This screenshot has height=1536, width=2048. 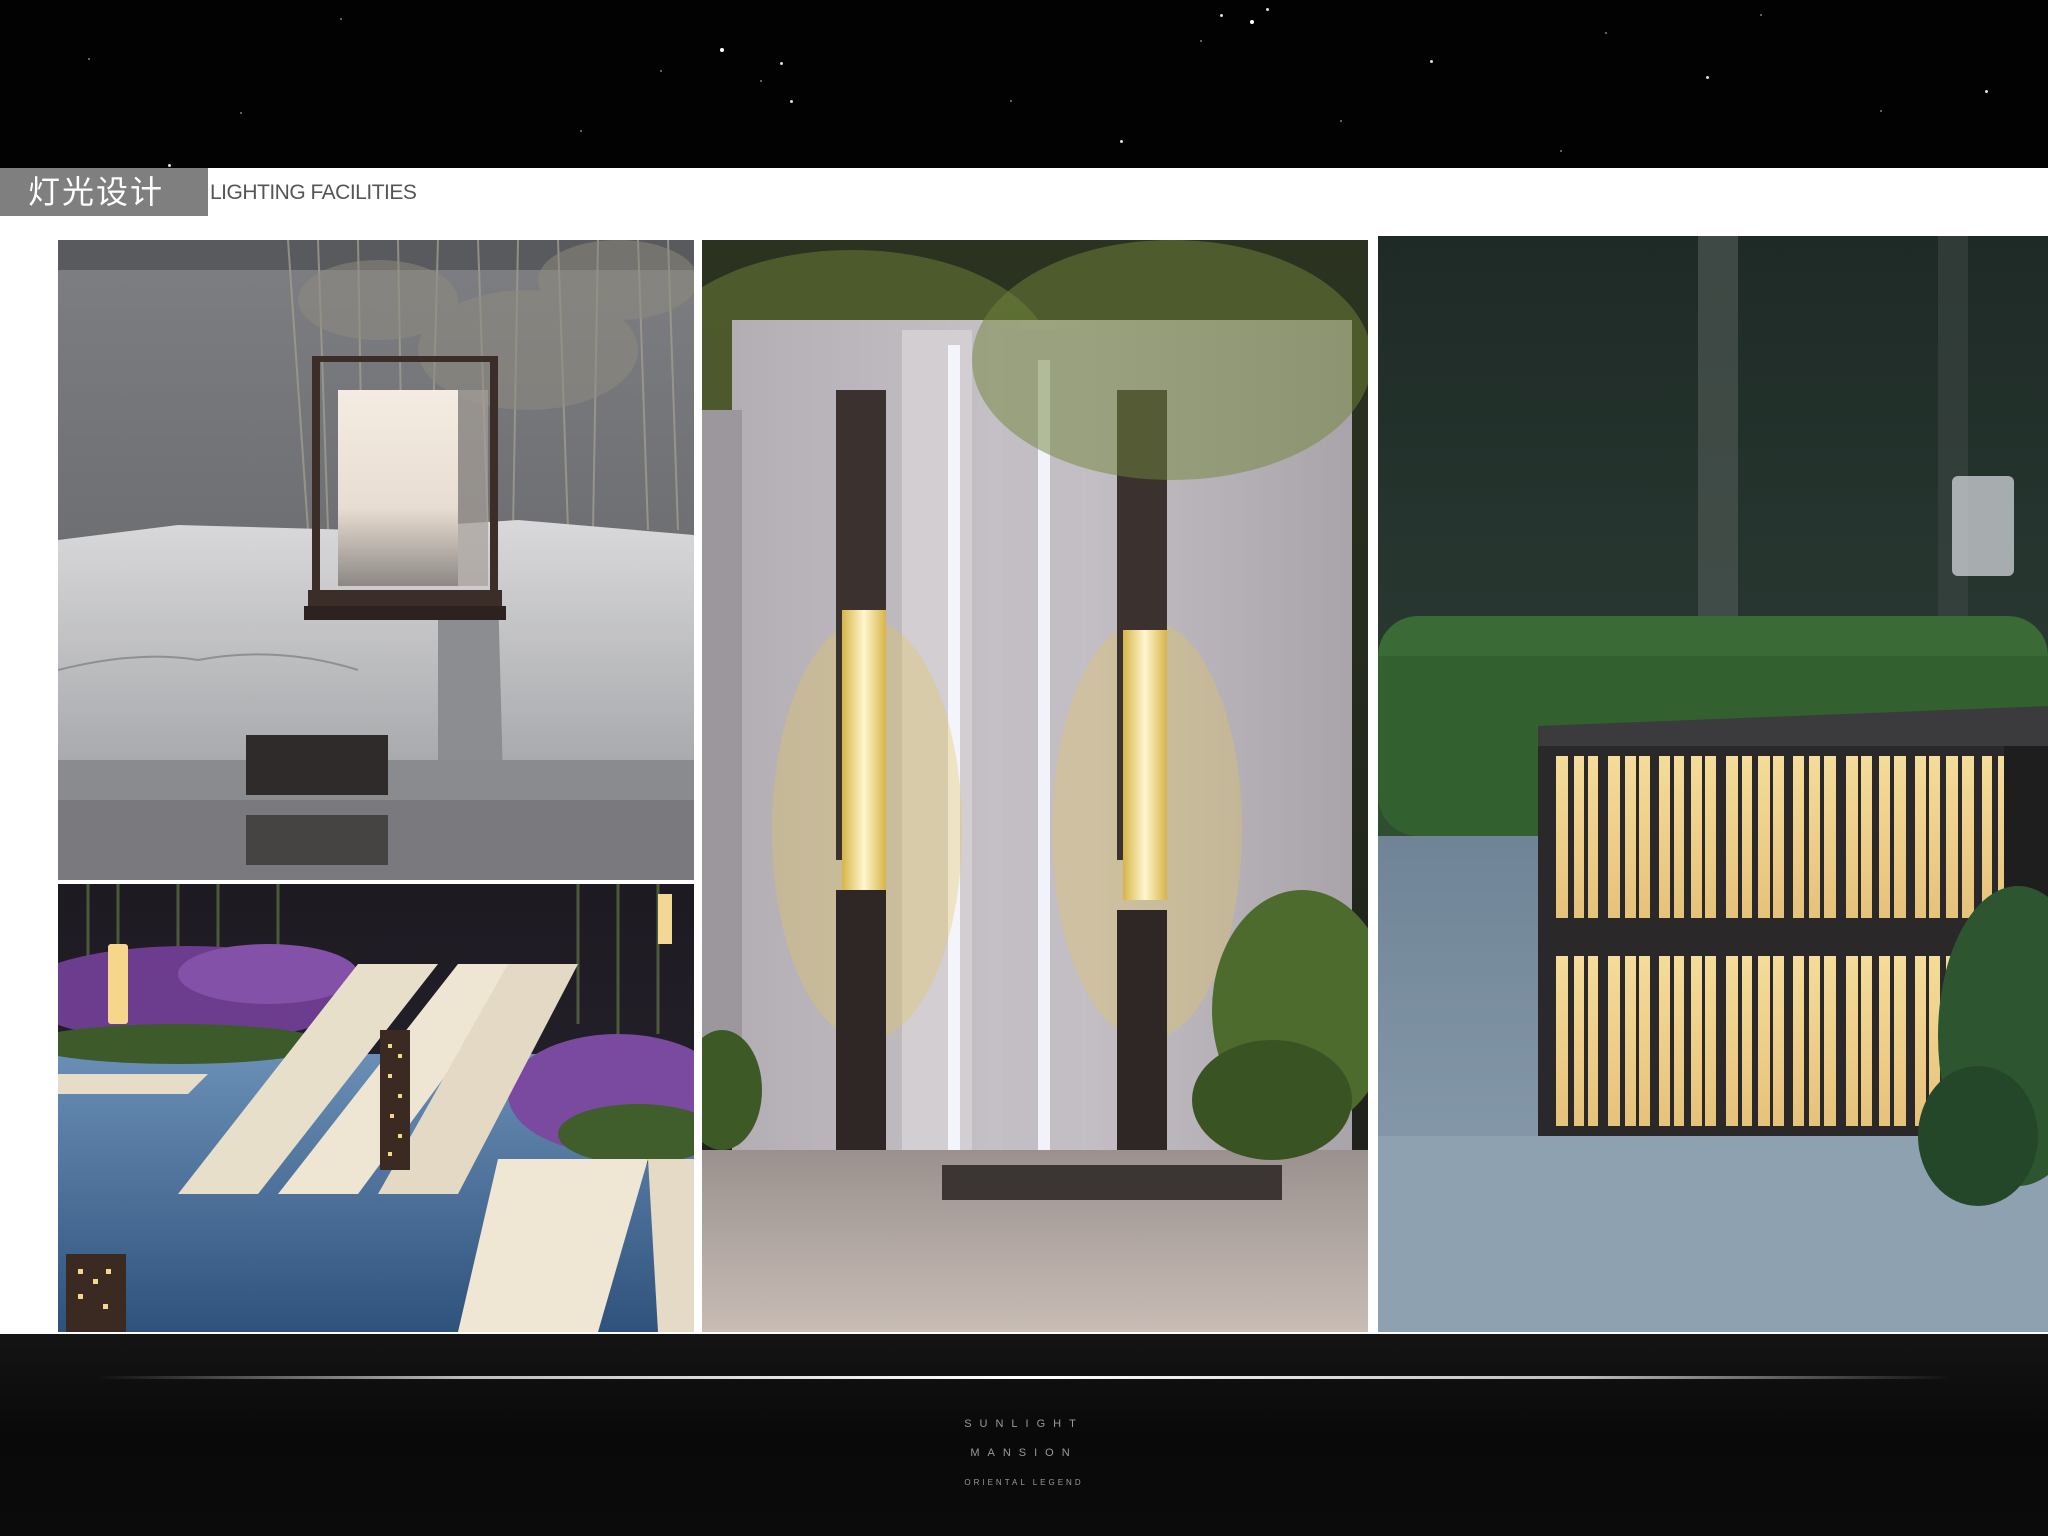 I want to click on photo-garden-path, so click(x=376, y=1108).